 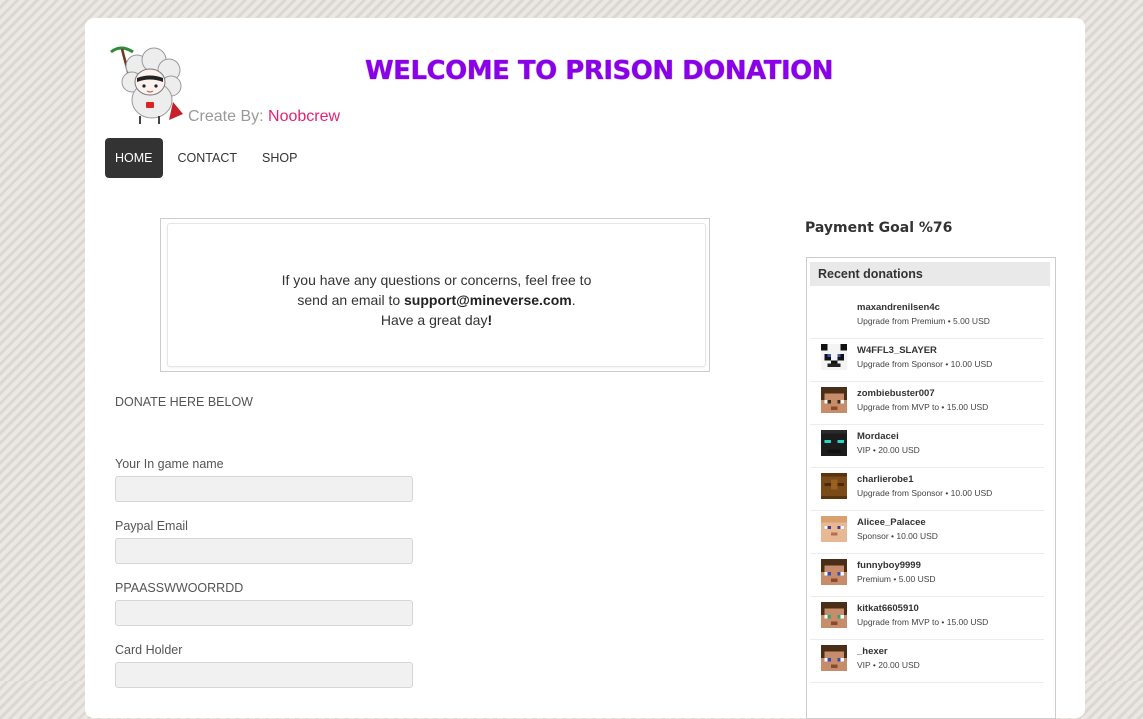 I want to click on notice-line-2-suffix: ., so click(x=573, y=300).